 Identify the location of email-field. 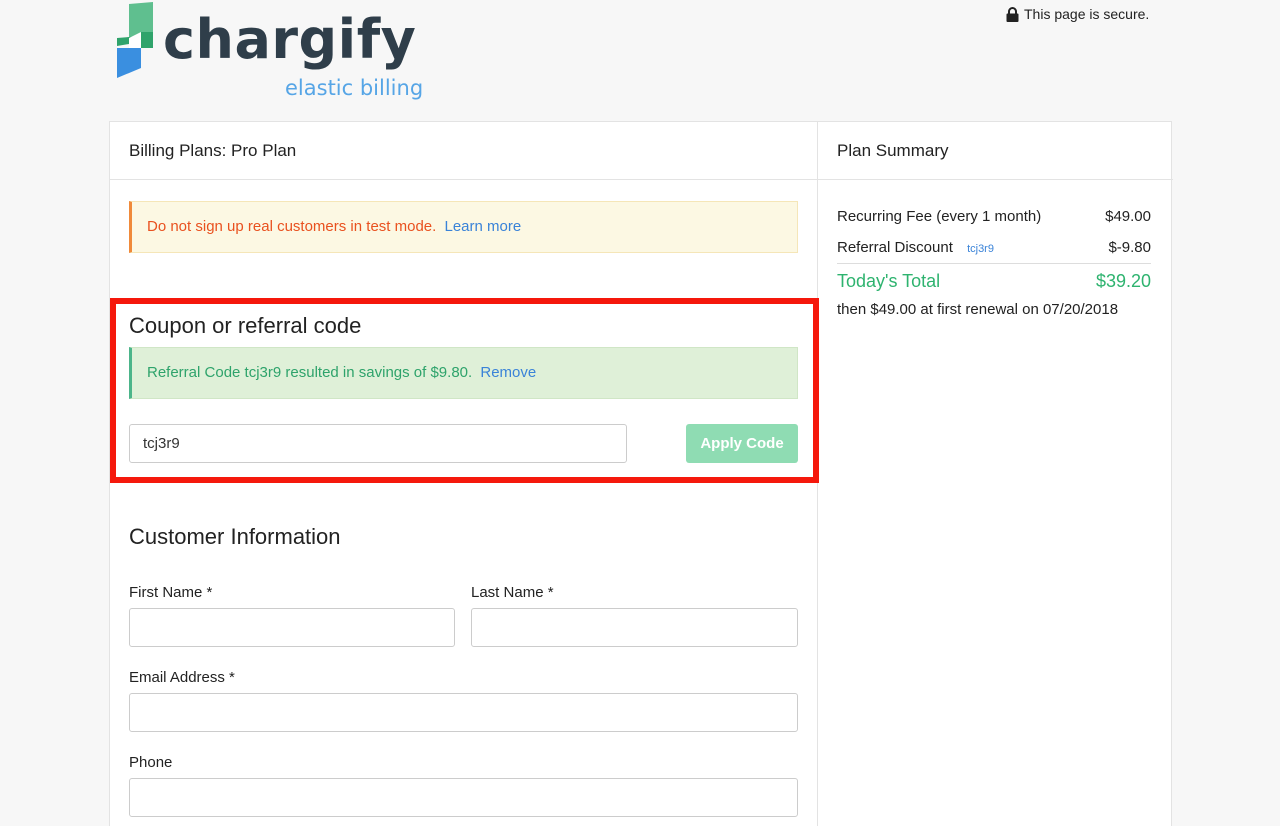
(463, 712).